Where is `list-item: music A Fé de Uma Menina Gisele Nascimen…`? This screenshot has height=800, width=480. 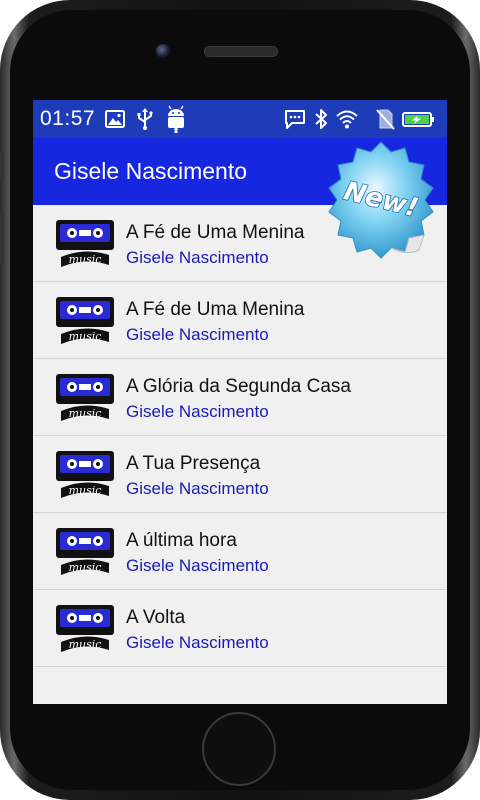 list-item: music A Fé de Uma Menina Gisele Nascimen… is located at coordinates (240, 320).